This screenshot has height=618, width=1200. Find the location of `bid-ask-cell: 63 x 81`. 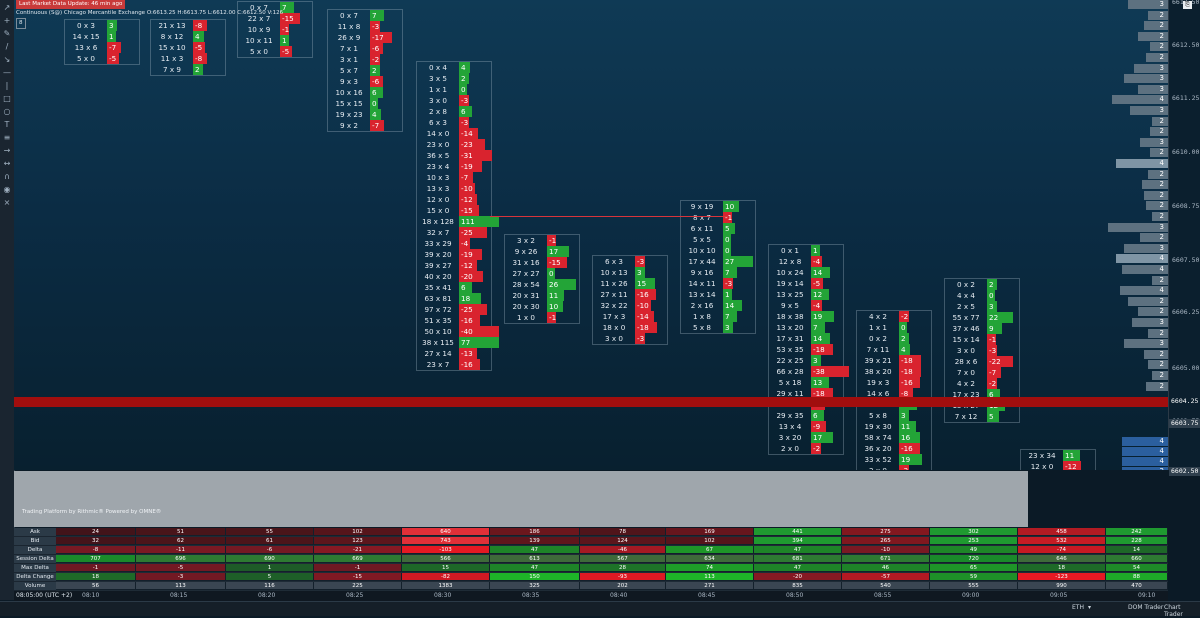

bid-ask-cell: 63 x 81 is located at coordinates (438, 298).